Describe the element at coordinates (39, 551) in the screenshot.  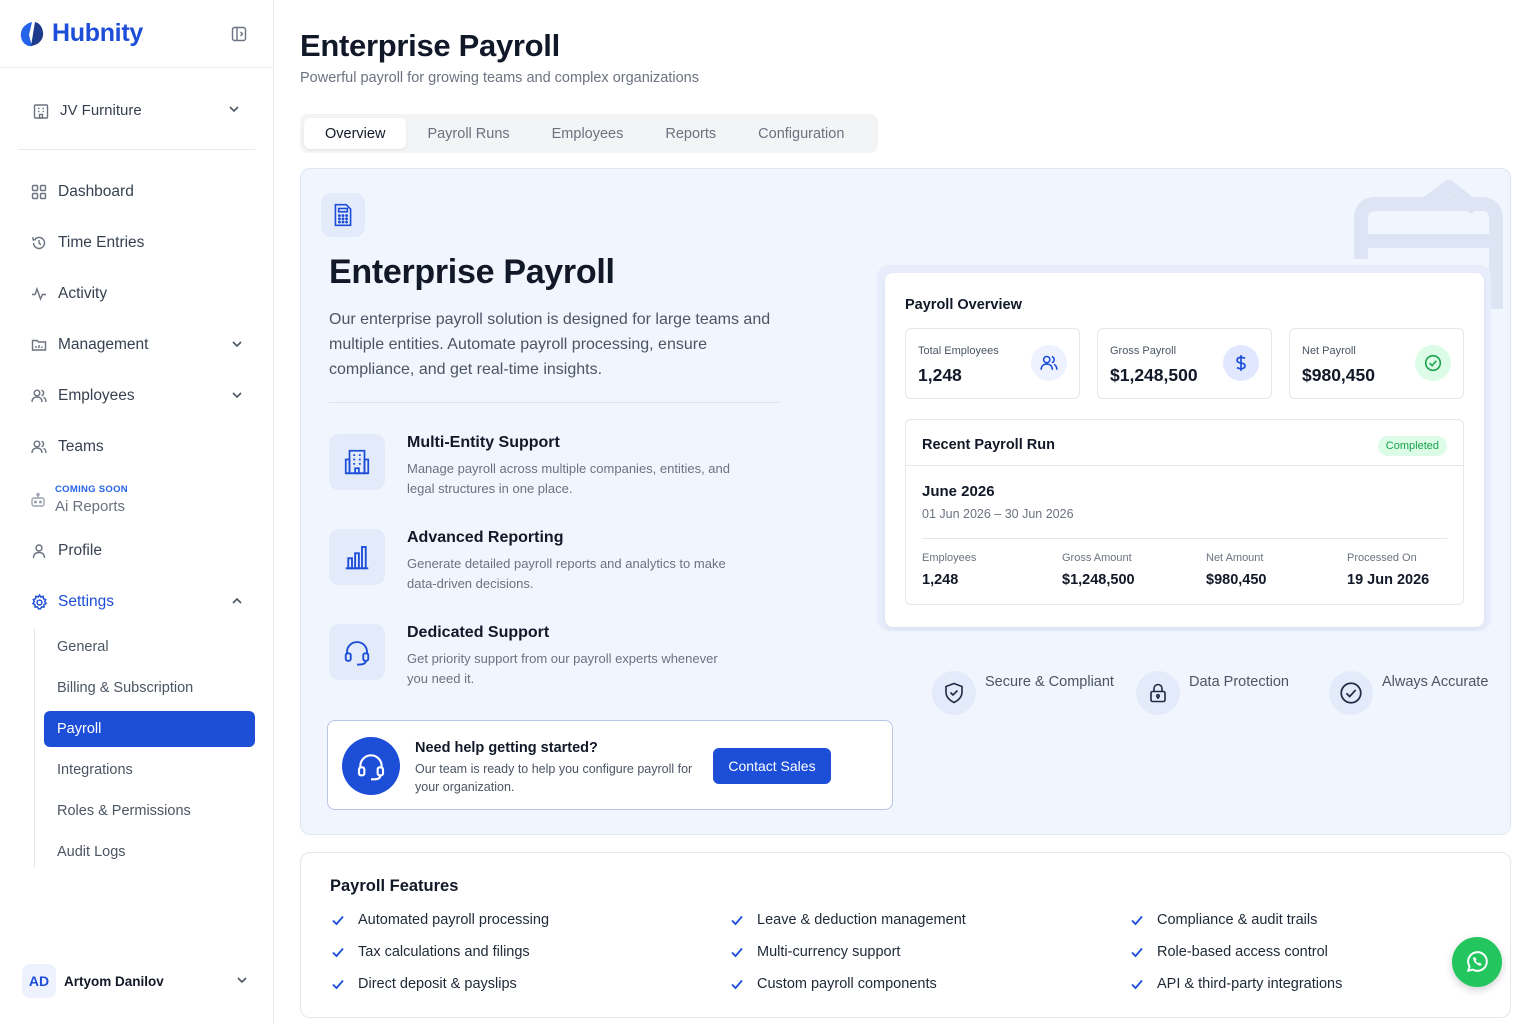
I see `user-icon` at that location.